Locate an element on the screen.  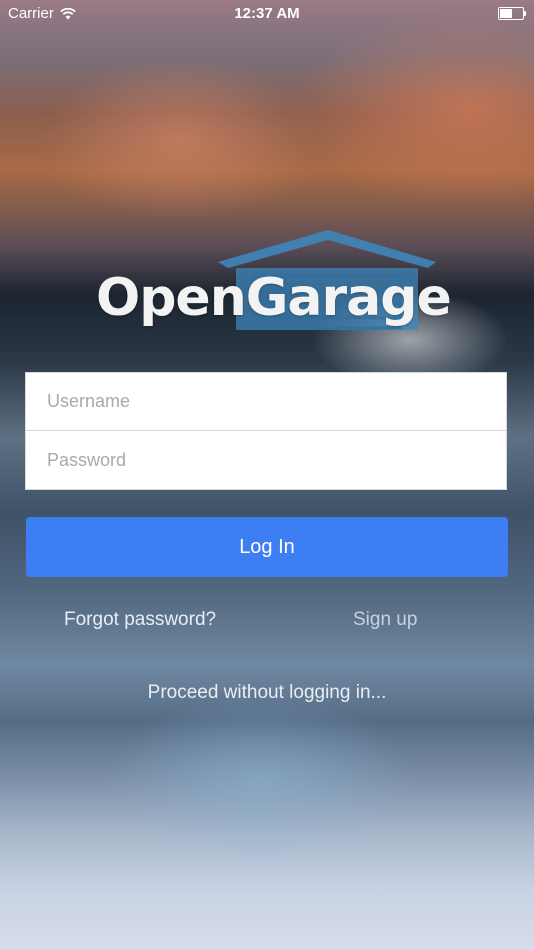
login-button: Log In is located at coordinates (267, 547).